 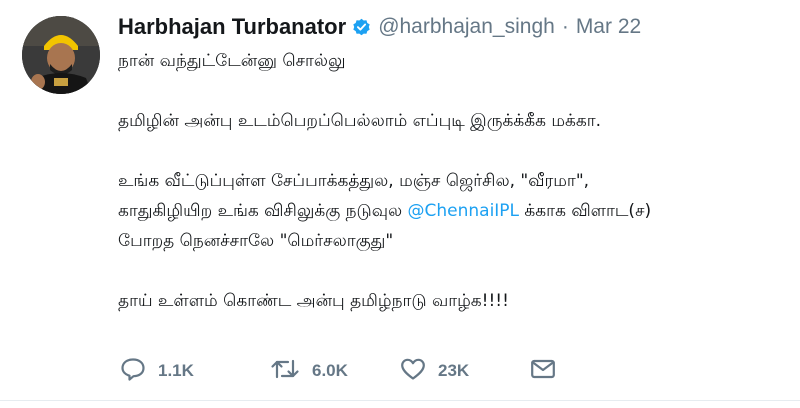 What do you see at coordinates (232, 61) in the screenshot?
I see `tweet-line-1: நான் வந்துட்டேன்னு சொல்லு` at bounding box center [232, 61].